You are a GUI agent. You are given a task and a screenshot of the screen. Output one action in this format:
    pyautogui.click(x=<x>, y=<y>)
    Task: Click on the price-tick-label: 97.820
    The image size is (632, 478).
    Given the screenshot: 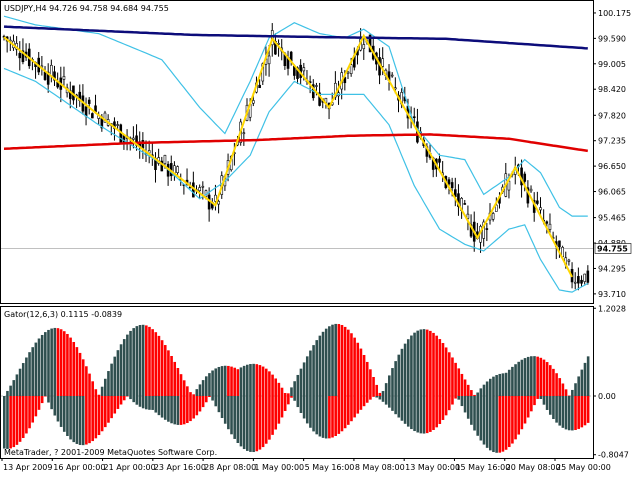 What is the action you would take?
    pyautogui.click(x=612, y=115)
    